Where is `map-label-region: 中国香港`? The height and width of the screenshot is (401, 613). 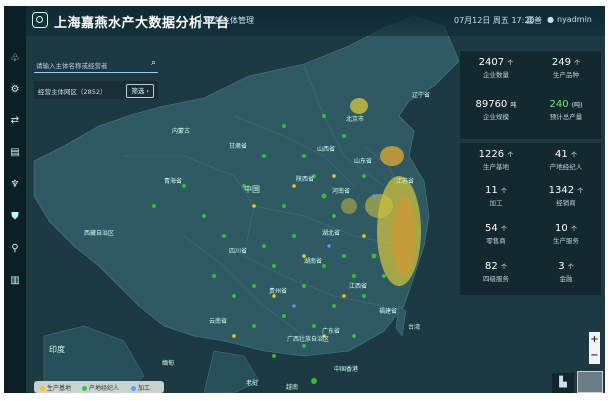 map-label-region: 中国香港 is located at coordinates (346, 369).